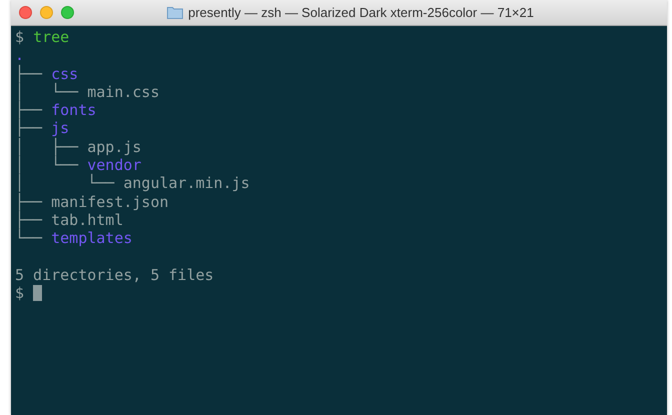  I want to click on window-title: presently — zsh — Solarized Dark xterm-256color — 71×21, so click(361, 12).